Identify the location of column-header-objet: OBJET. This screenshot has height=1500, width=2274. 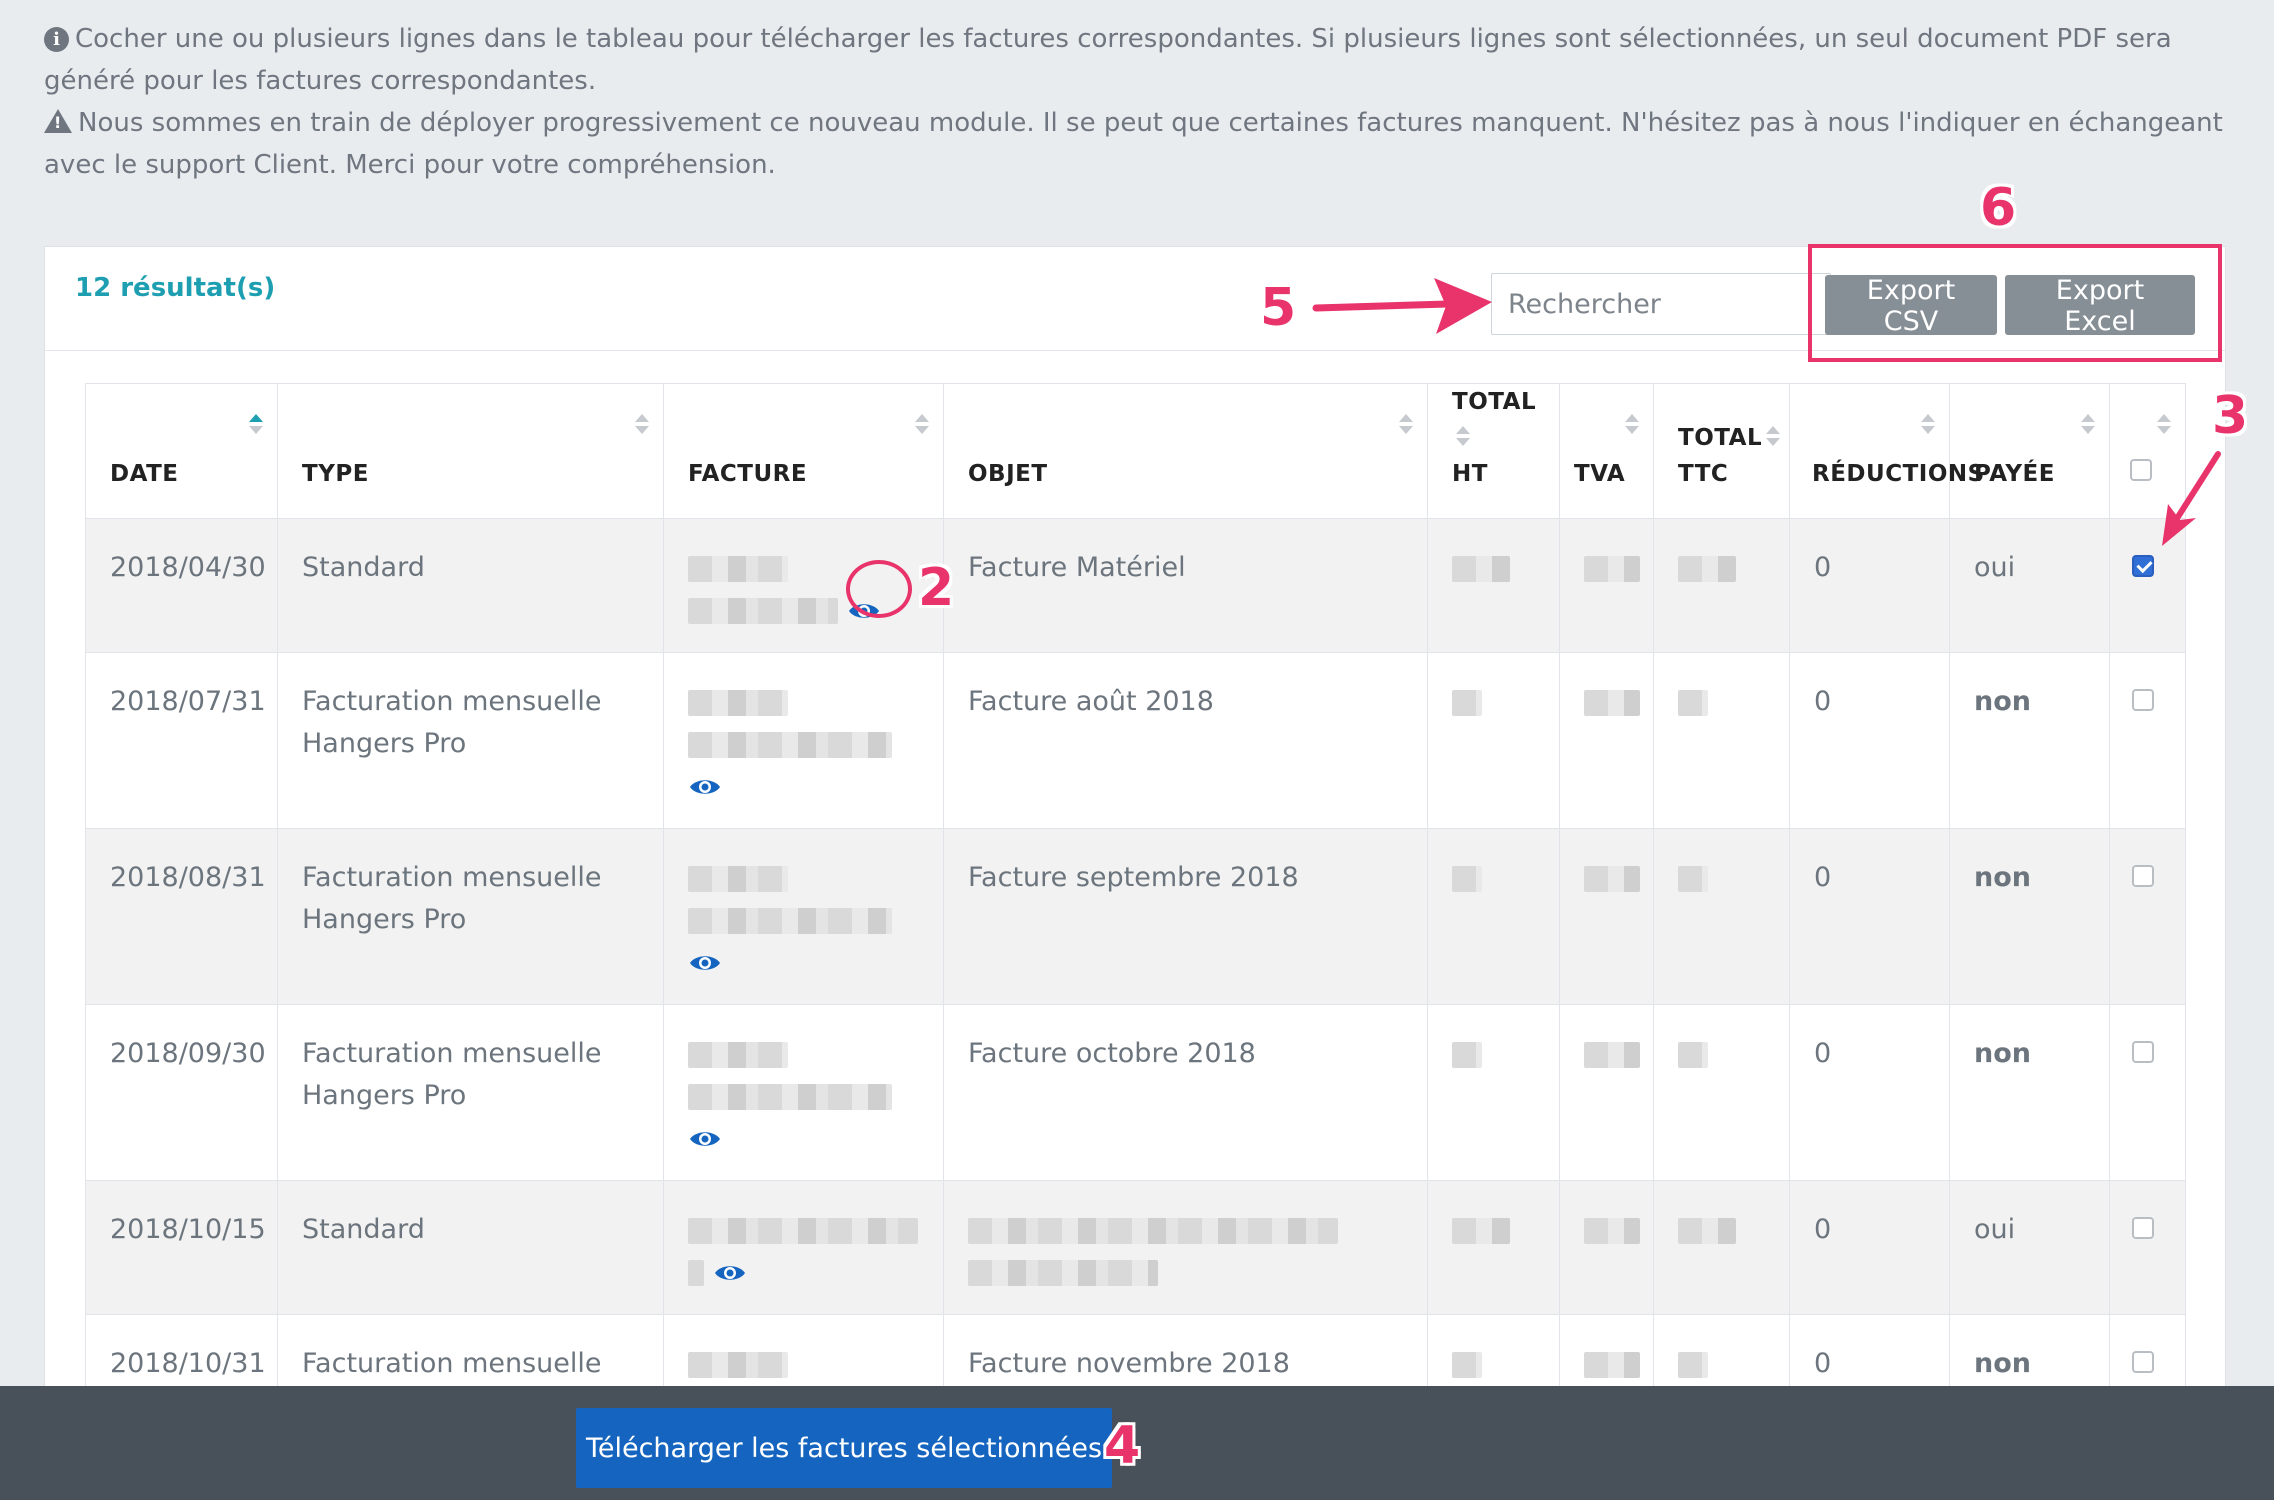
(1185, 451).